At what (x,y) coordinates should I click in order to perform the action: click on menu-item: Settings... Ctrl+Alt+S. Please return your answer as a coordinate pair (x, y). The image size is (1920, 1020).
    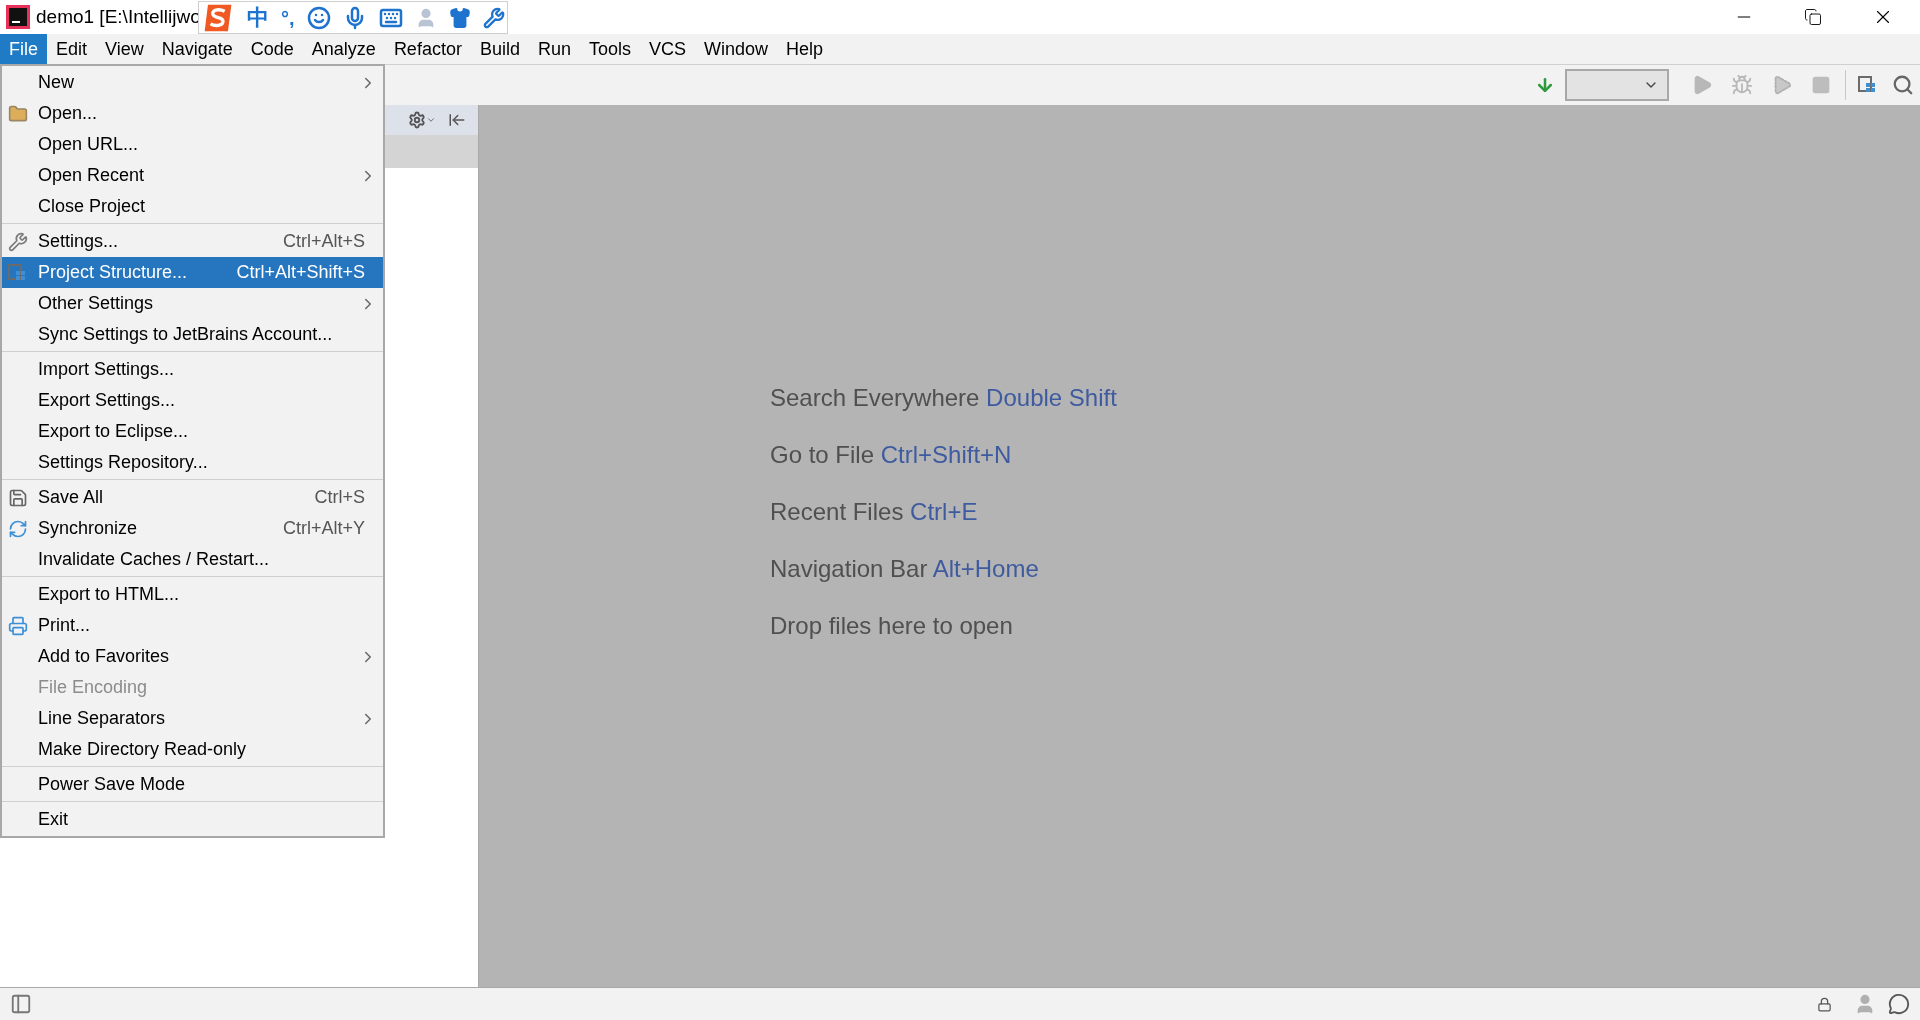
    Looking at the image, I should click on (192, 241).